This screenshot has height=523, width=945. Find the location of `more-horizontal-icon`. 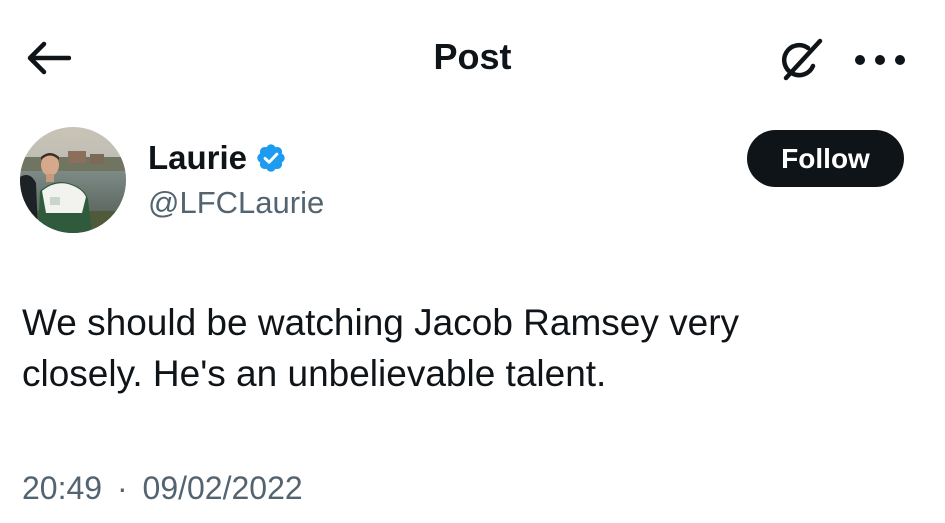

more-horizontal-icon is located at coordinates (880, 60).